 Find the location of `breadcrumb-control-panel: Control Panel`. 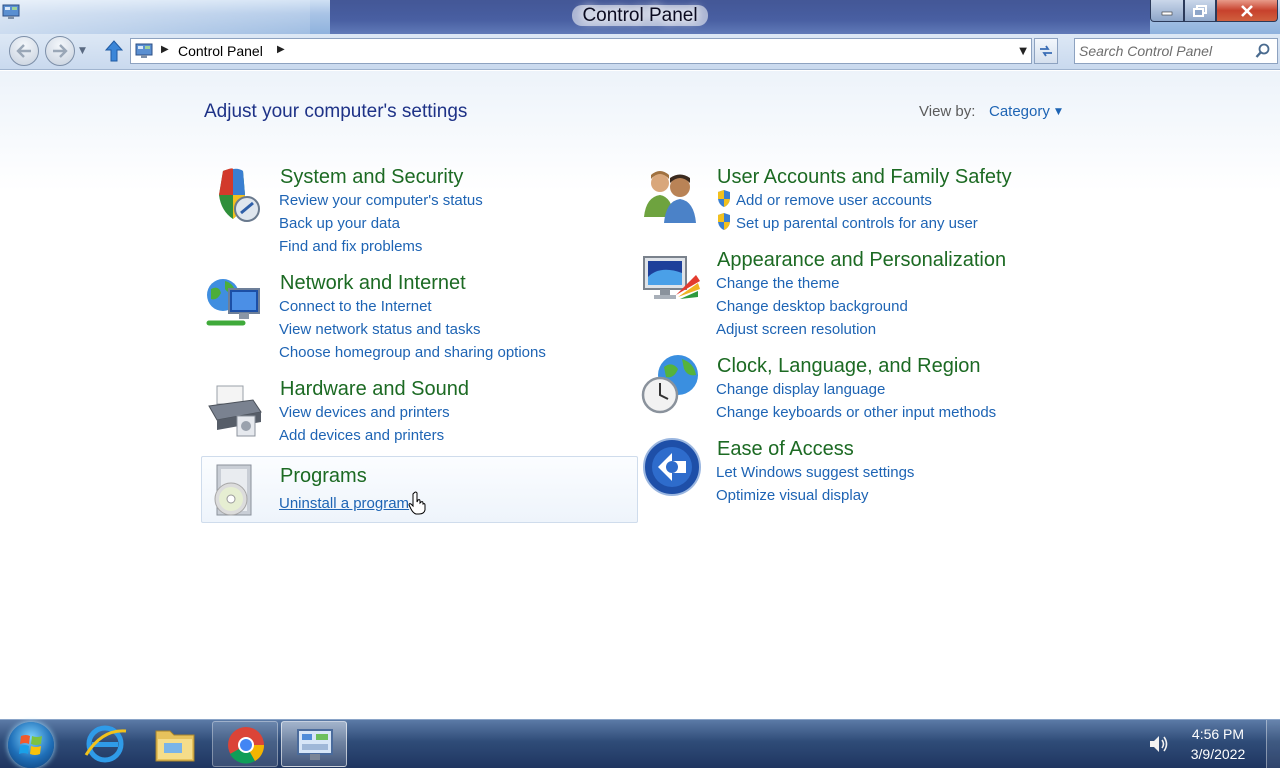

breadcrumb-control-panel: Control Panel is located at coordinates (220, 51).